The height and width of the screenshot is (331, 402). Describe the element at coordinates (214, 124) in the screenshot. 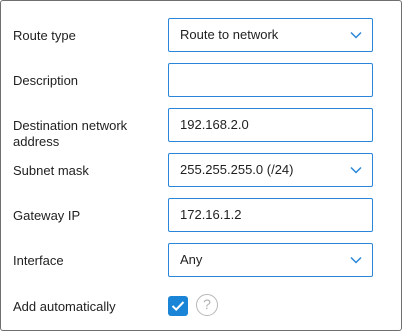

I see `destination-value: 192.168.2.0` at that location.